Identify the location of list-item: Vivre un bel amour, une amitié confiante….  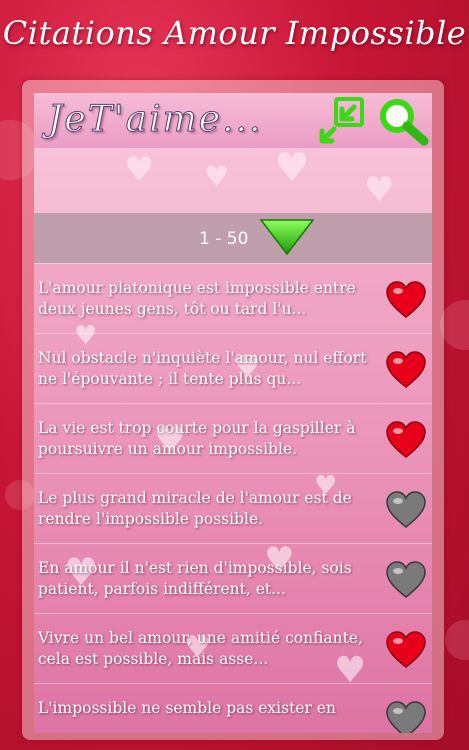
(233, 648).